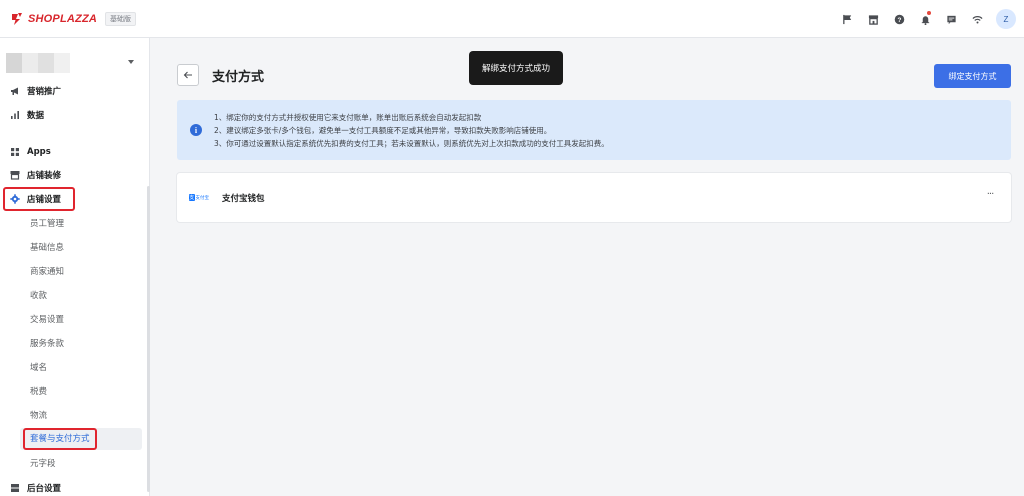  I want to click on back-button, so click(188, 75).